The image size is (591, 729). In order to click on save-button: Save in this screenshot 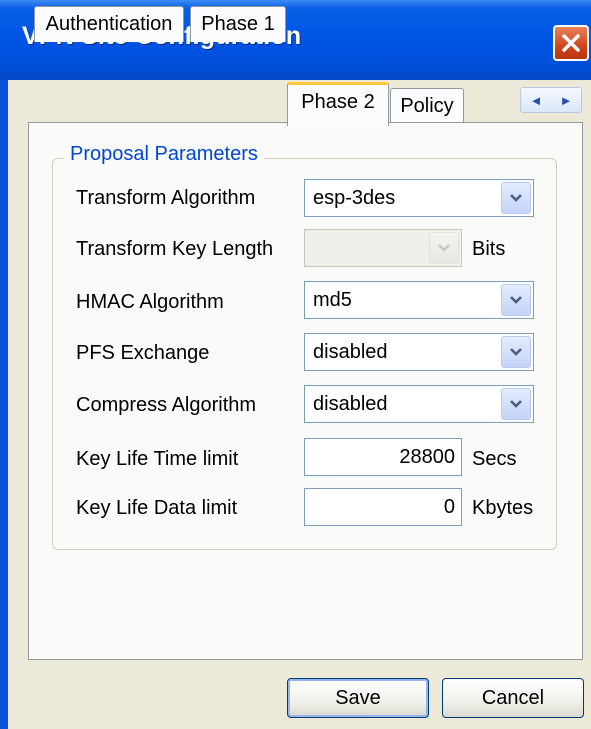, I will do `click(358, 698)`.